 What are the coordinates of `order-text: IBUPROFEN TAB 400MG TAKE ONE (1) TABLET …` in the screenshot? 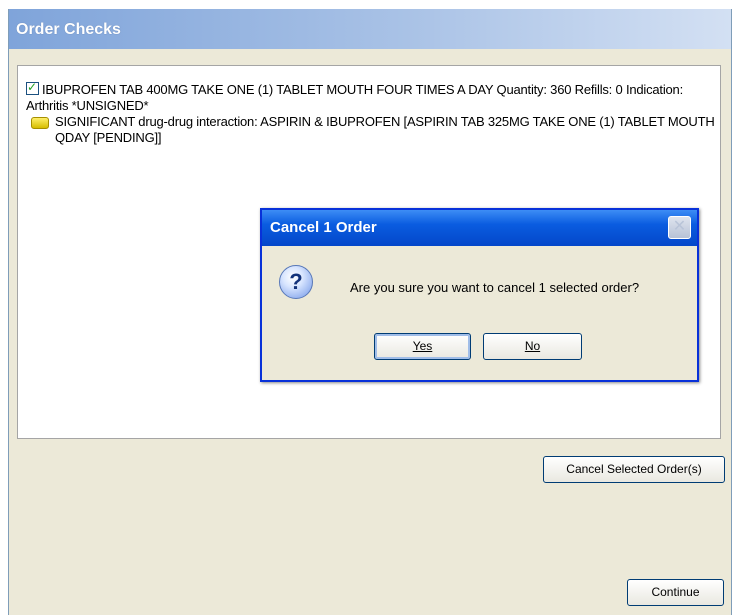 It's located at (355, 97).